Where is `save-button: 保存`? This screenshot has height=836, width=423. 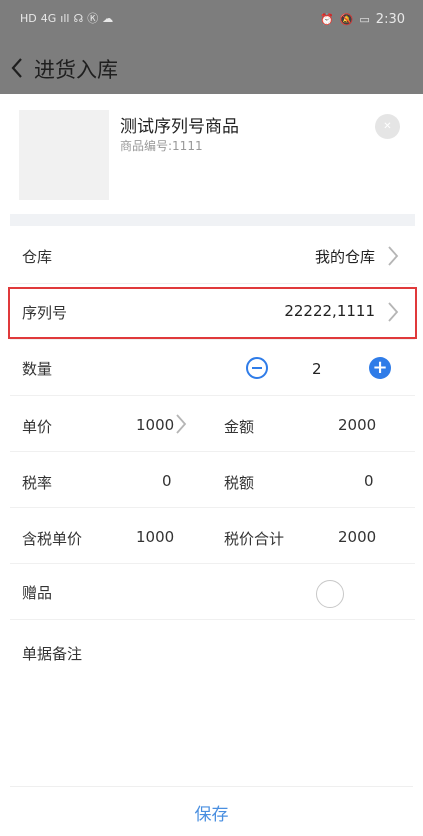 save-button: 保存 is located at coordinates (211, 811).